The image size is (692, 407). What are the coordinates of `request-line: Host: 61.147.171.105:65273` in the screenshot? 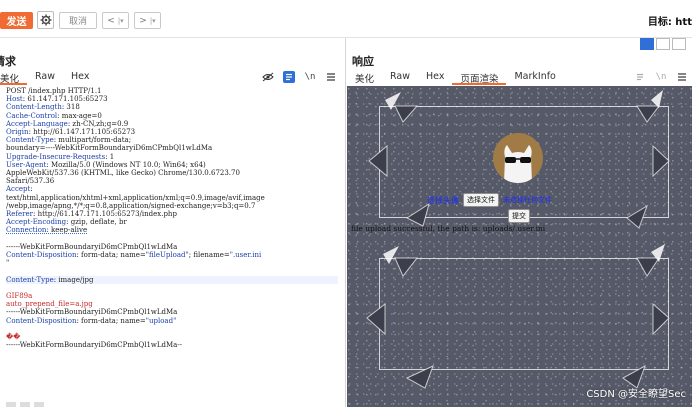 It's located at (57, 99).